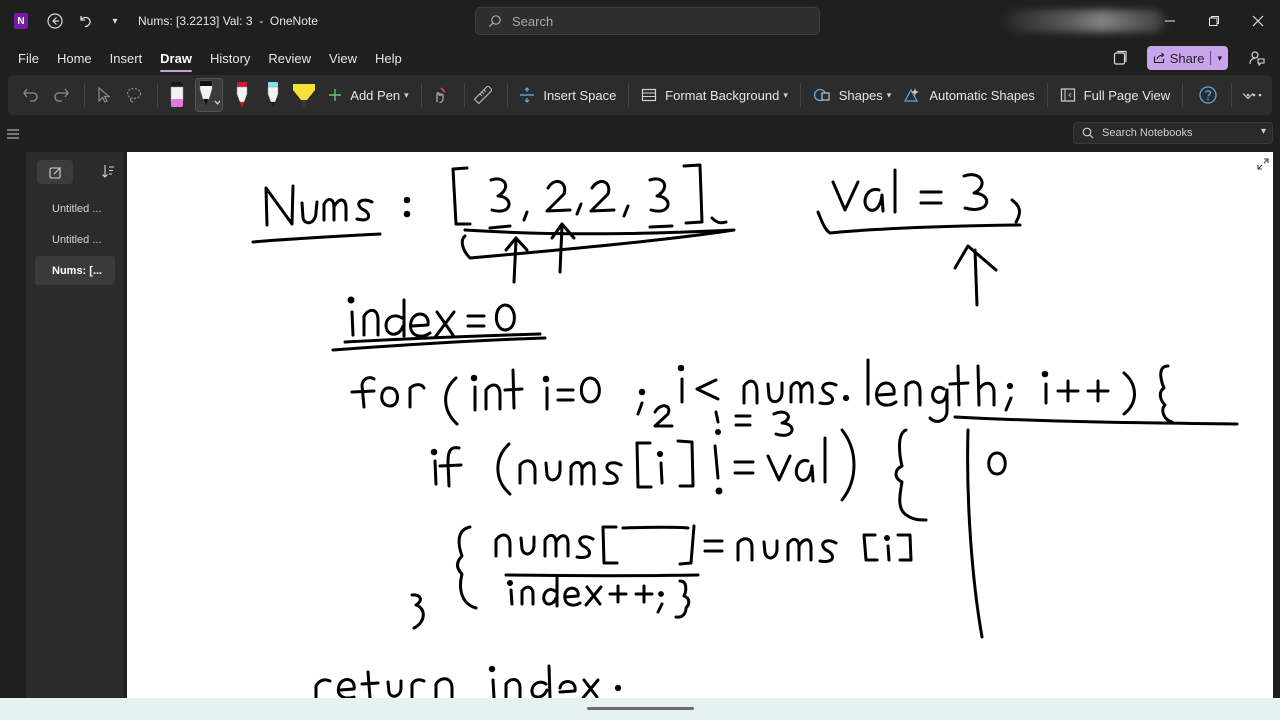 This screenshot has width=1280, height=720. Describe the element at coordinates (28, 58) in the screenshot. I see `menu-file: File` at that location.